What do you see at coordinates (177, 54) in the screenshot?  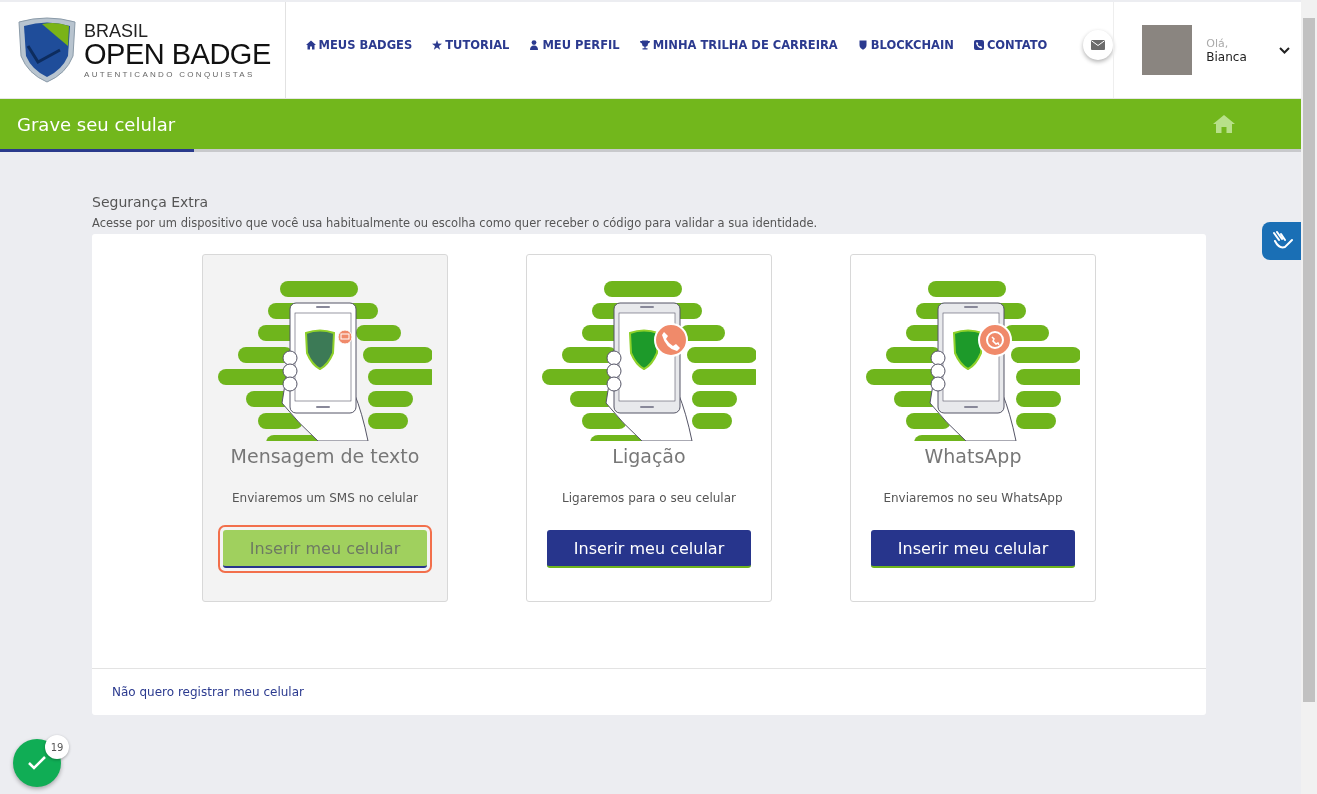 I see `logo-text: OPEN BADGE` at bounding box center [177, 54].